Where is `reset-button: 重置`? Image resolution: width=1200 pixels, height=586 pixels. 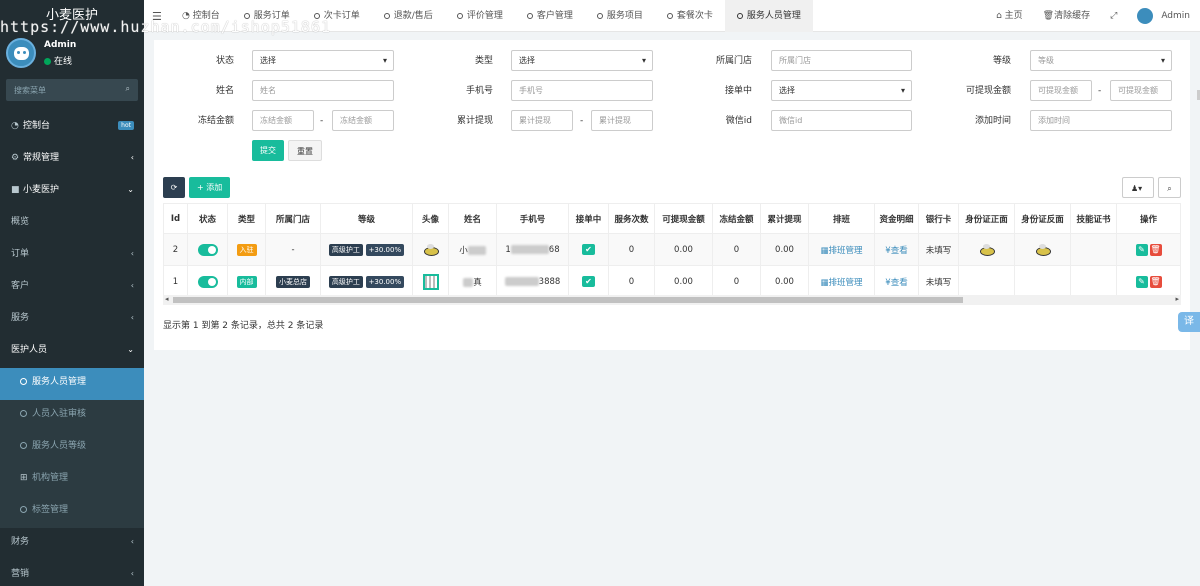 reset-button: 重置 is located at coordinates (305, 150).